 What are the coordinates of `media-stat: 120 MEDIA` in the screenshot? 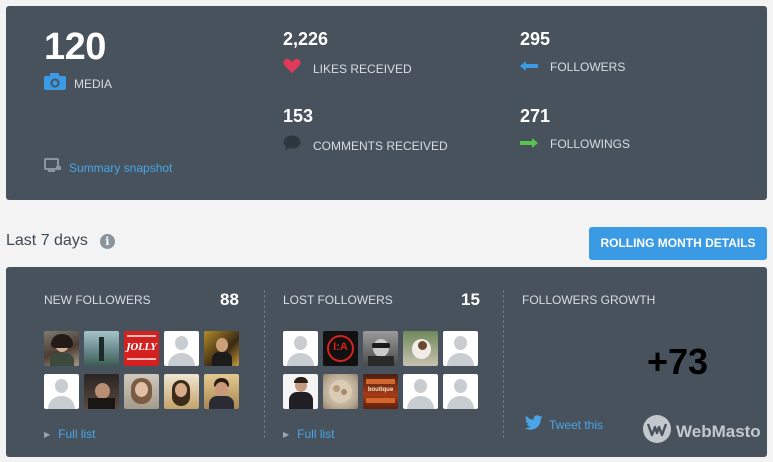 It's located at (78, 61).